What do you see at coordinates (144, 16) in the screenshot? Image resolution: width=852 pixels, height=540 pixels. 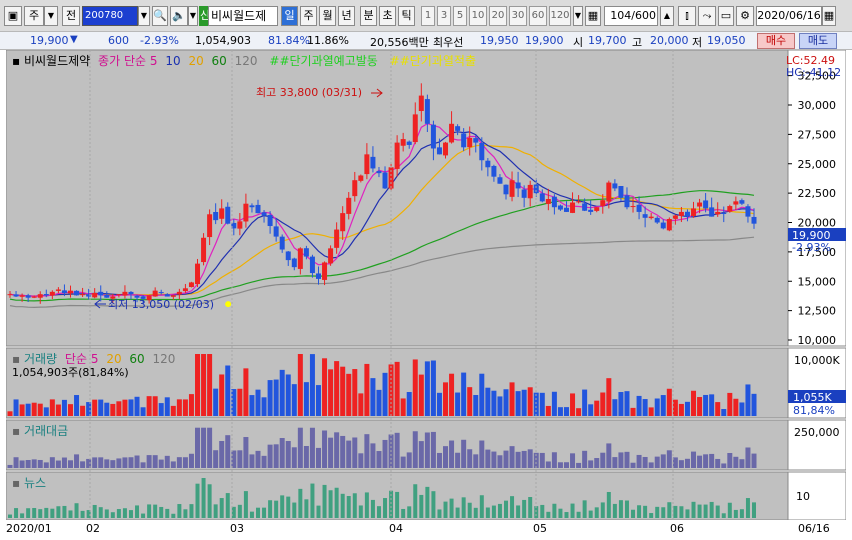 I see `code-dropdown-icon: ▼` at bounding box center [144, 16].